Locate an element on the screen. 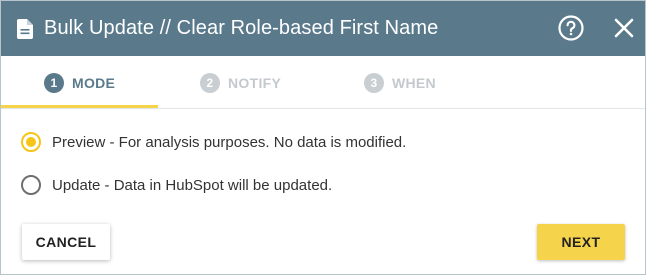  document-icon is located at coordinates (25, 29).